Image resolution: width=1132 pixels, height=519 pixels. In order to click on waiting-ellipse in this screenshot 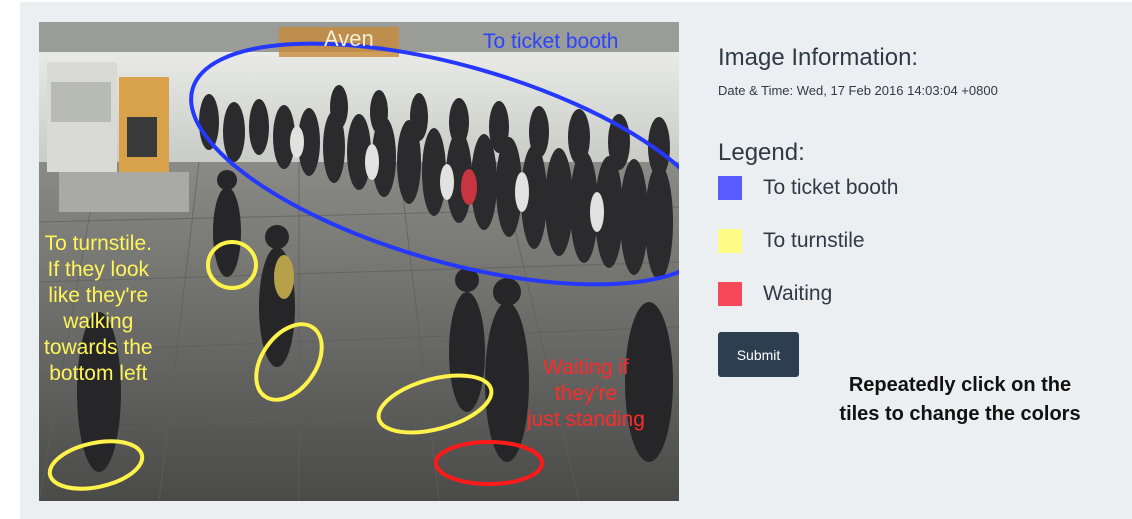, I will do `click(489, 463)`.